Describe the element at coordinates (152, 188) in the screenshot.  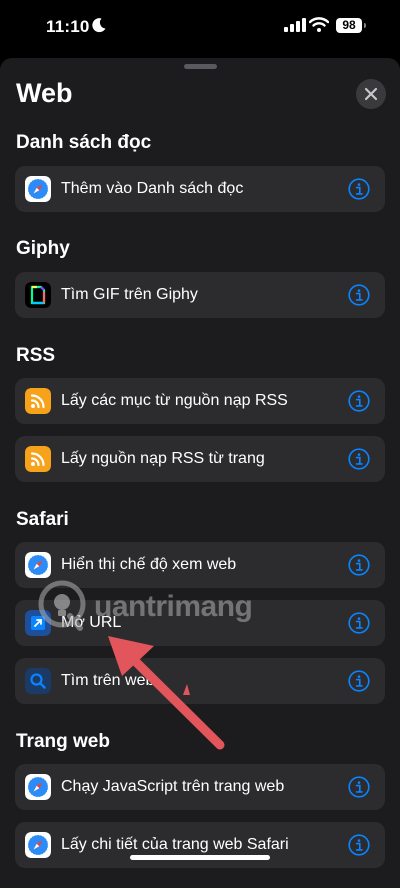
I see `action-label: Thêm vào Danh sách đọc` at that location.